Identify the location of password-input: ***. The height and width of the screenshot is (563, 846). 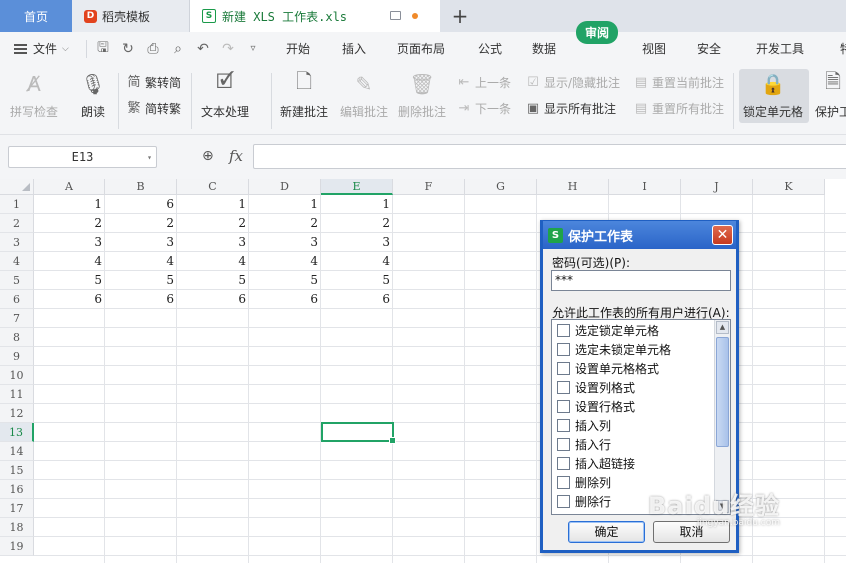
(641, 280).